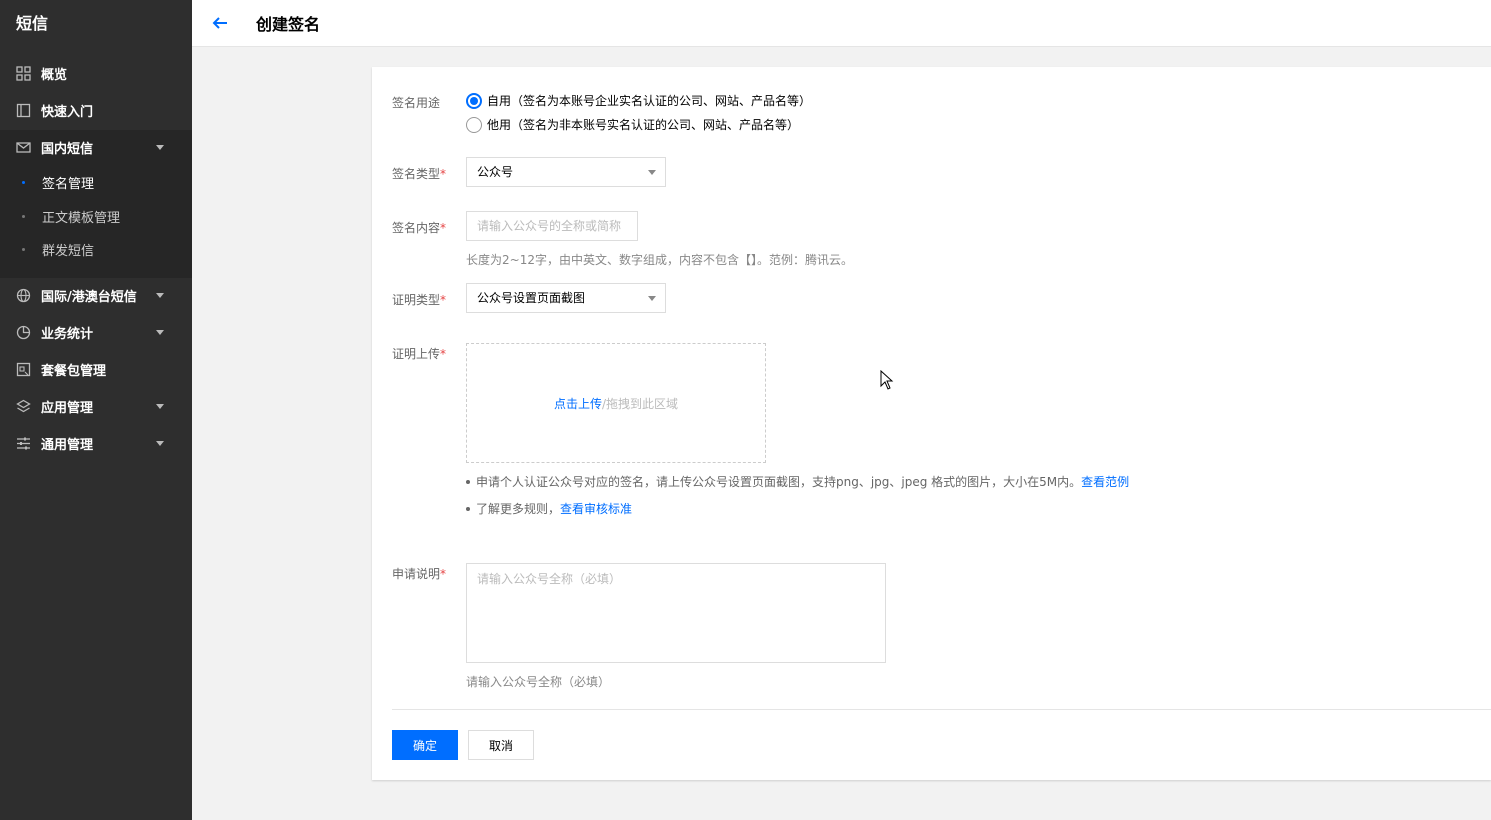 This screenshot has width=1491, height=820. I want to click on usage-option-self: 自用（签名为本账号企业实名认证的公司、网站、产品名等）, so click(638, 100).